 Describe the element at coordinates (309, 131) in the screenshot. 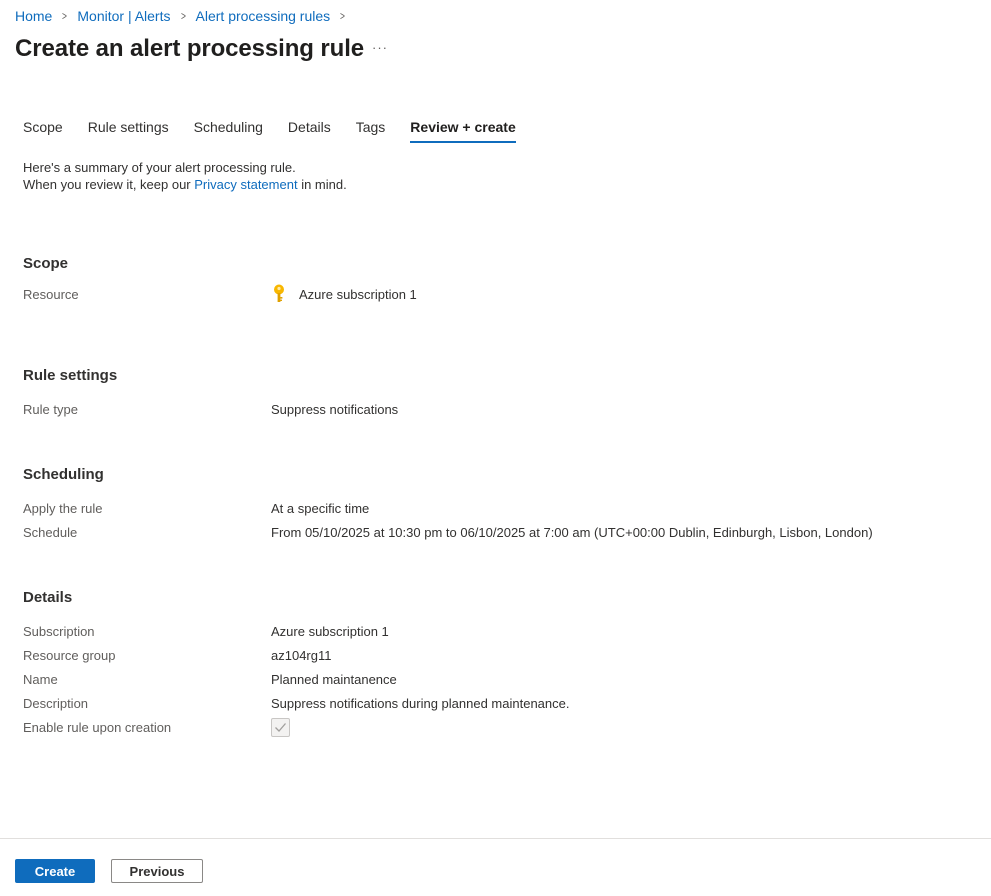

I see `tab-details: Details` at that location.